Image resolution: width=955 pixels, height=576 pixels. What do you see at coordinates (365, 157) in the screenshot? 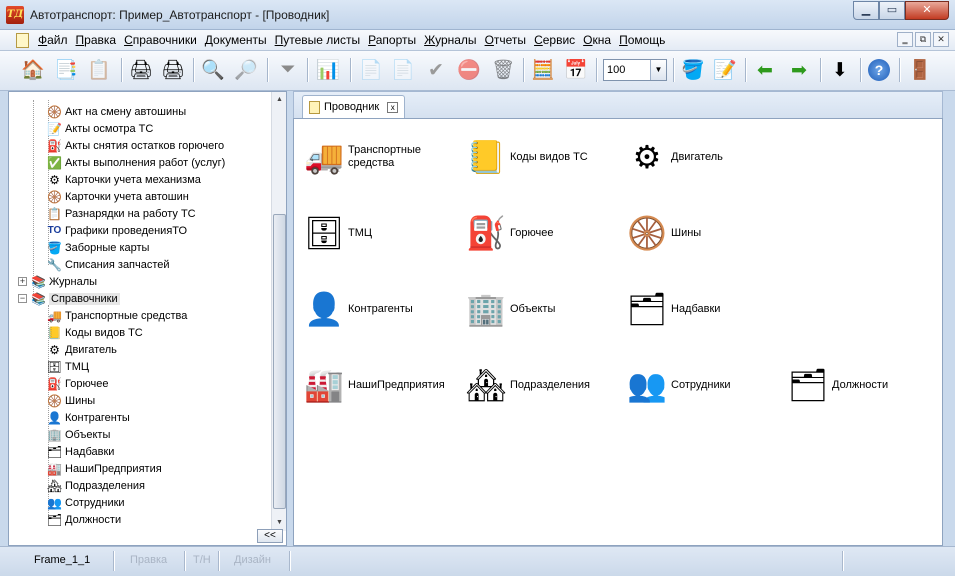
I see `explorer-tile: 🚚 Транспортные средства` at bounding box center [365, 157].